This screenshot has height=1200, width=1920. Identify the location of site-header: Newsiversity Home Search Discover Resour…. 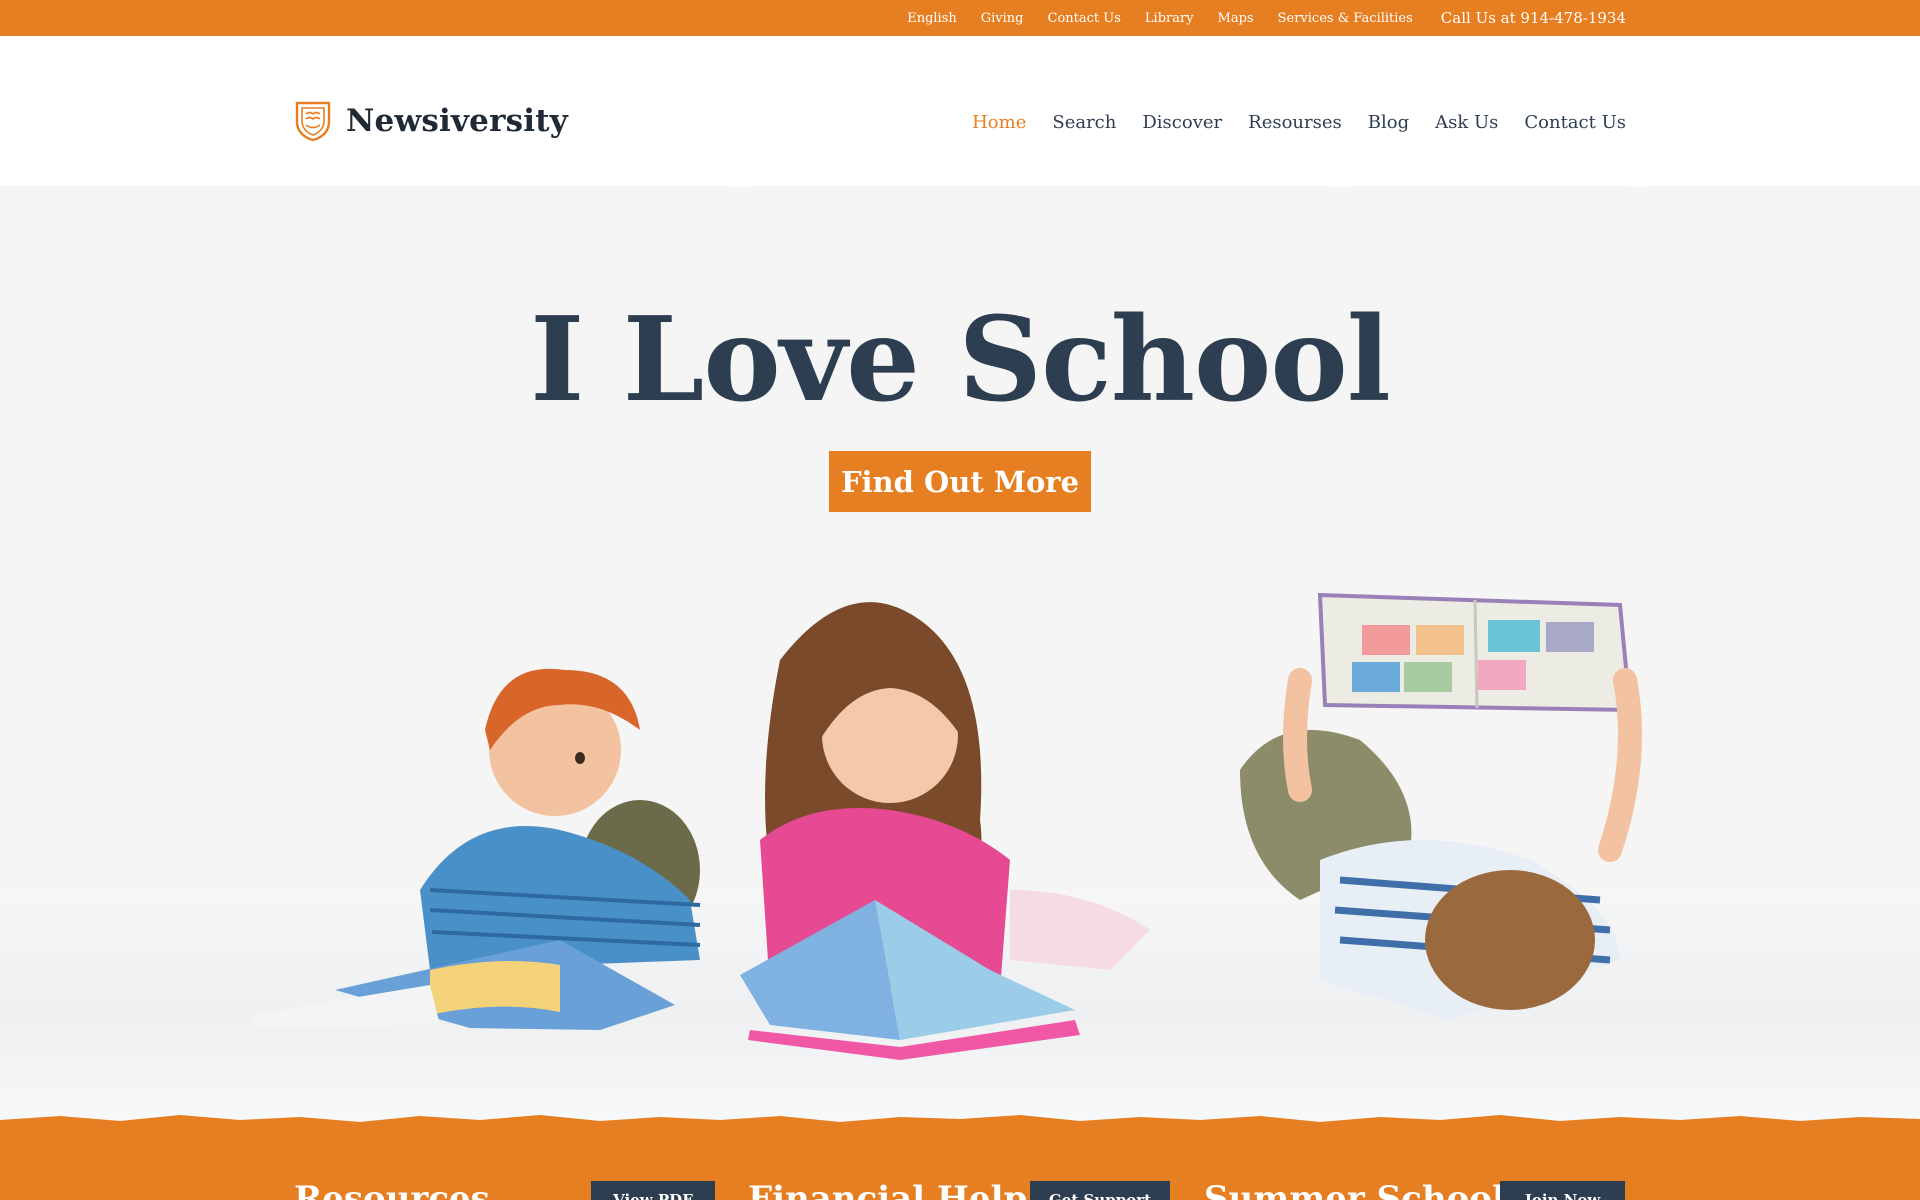
(960, 111).